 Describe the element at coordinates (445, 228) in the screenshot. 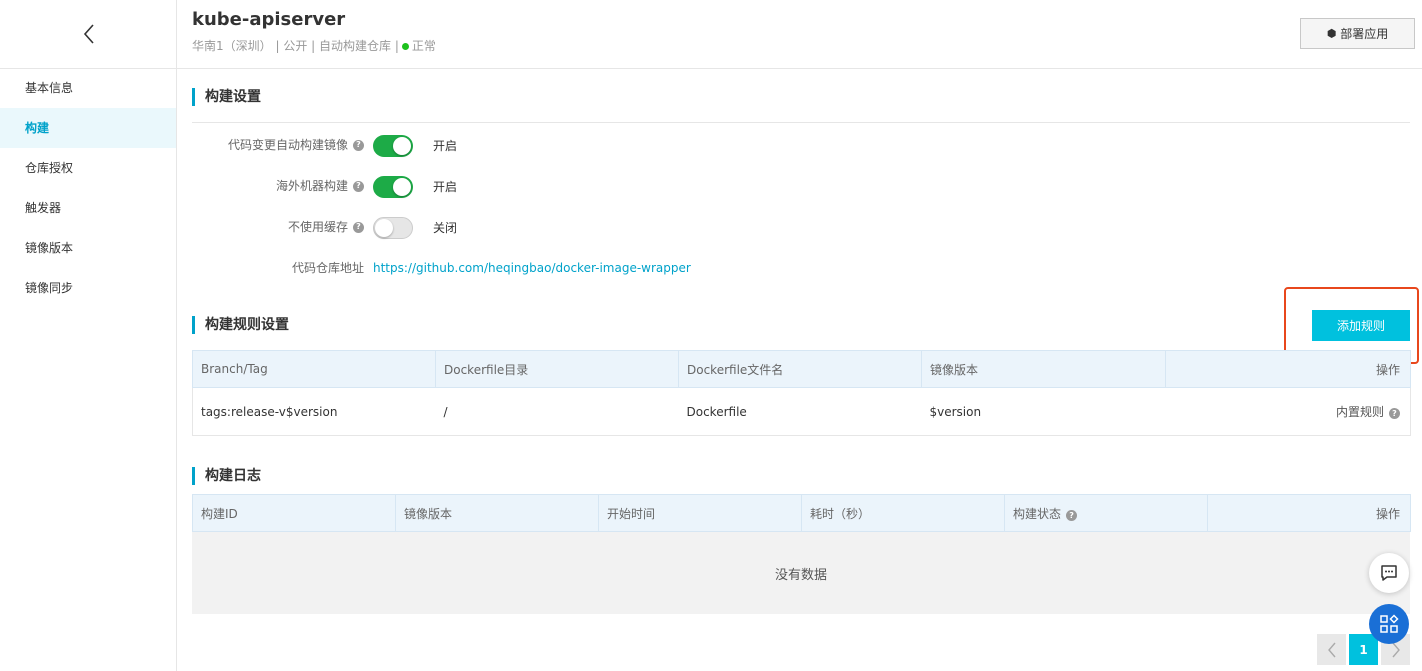

I see `no-cache-state: 关闭` at that location.